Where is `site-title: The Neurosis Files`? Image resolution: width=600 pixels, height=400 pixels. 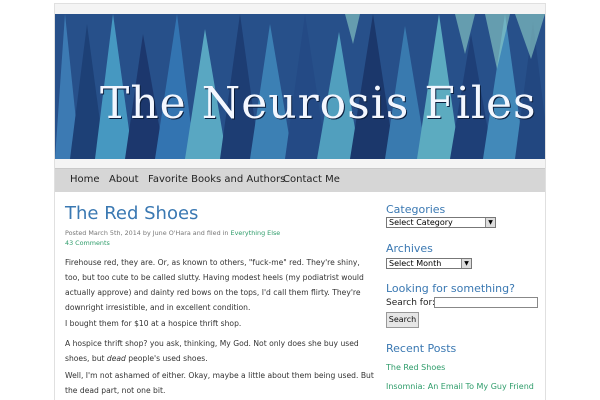 site-title: The Neurosis Files is located at coordinates (318, 103).